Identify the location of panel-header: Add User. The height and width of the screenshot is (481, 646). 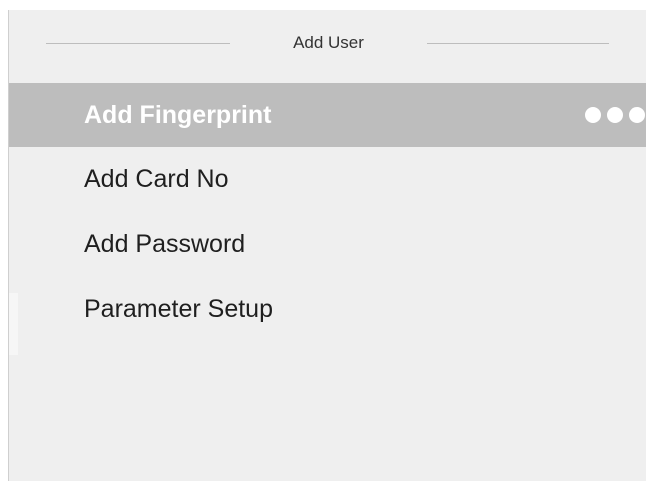
(327, 46).